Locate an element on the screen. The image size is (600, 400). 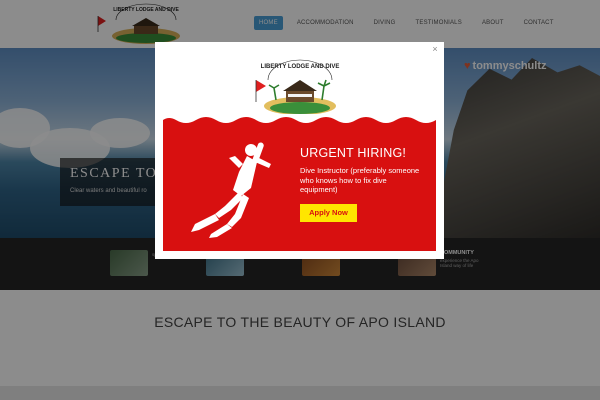
popup-logo-text: LIBERTY LODGE AND DIVE is located at coordinates (300, 67).